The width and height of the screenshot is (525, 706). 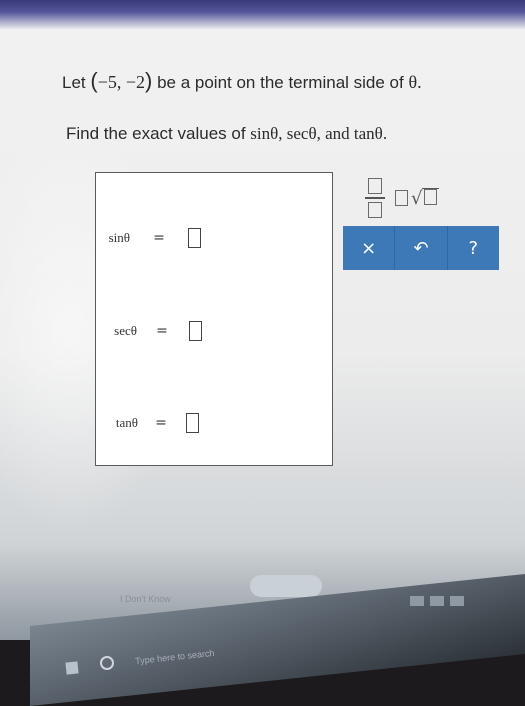 What do you see at coordinates (421, 223) in the screenshot?
I see `math-palette: √ × ↶ ?` at bounding box center [421, 223].